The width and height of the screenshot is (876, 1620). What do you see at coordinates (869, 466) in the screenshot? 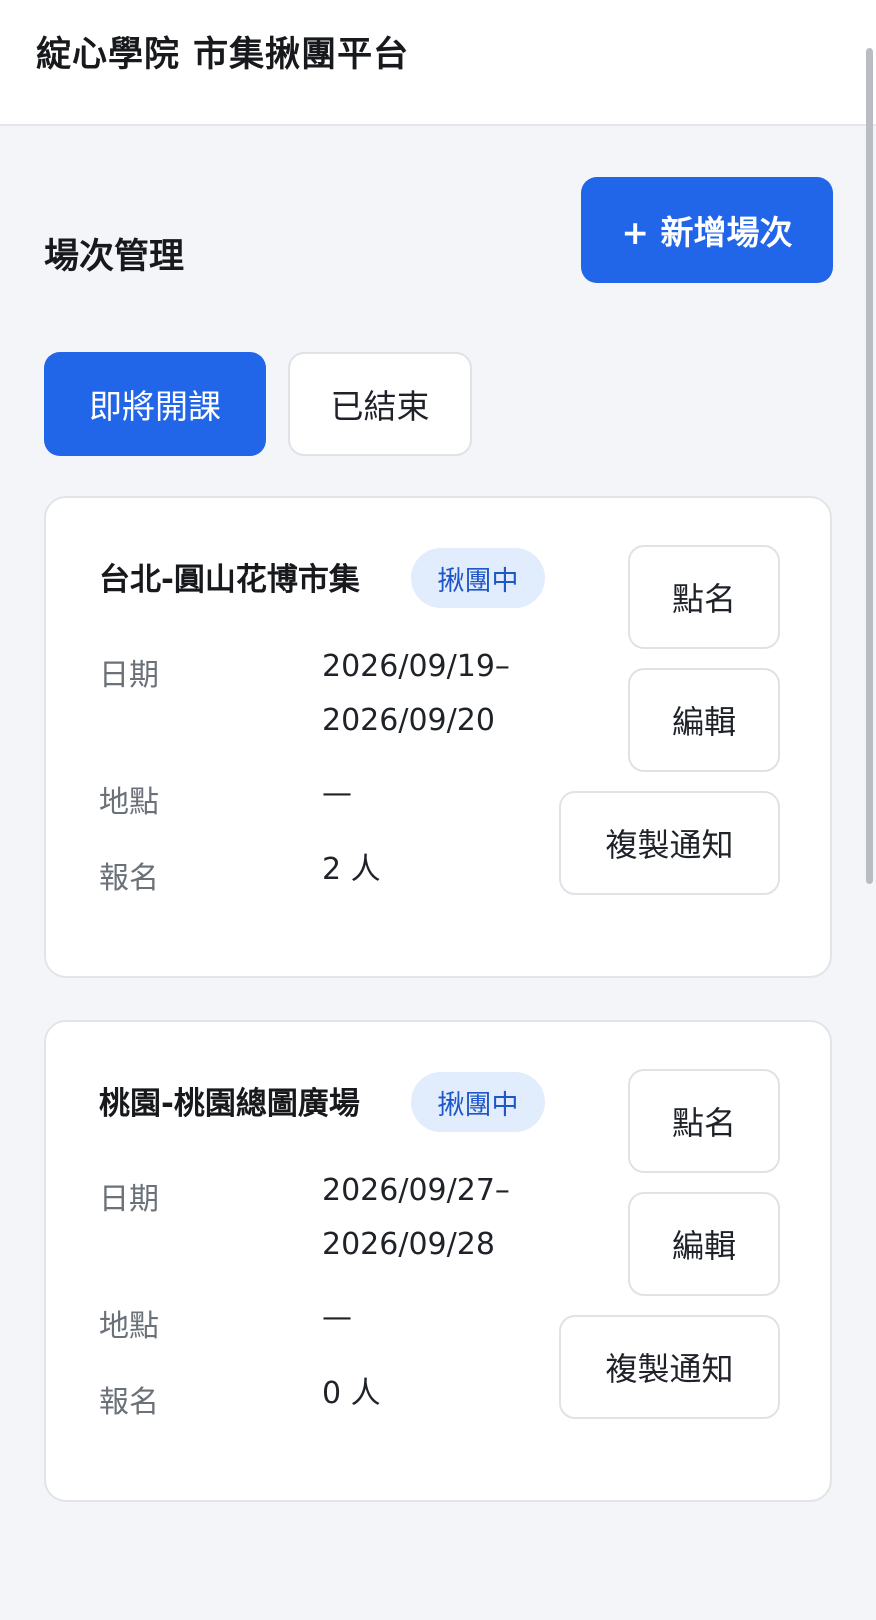
I see `scrollbar-thumb` at bounding box center [869, 466].